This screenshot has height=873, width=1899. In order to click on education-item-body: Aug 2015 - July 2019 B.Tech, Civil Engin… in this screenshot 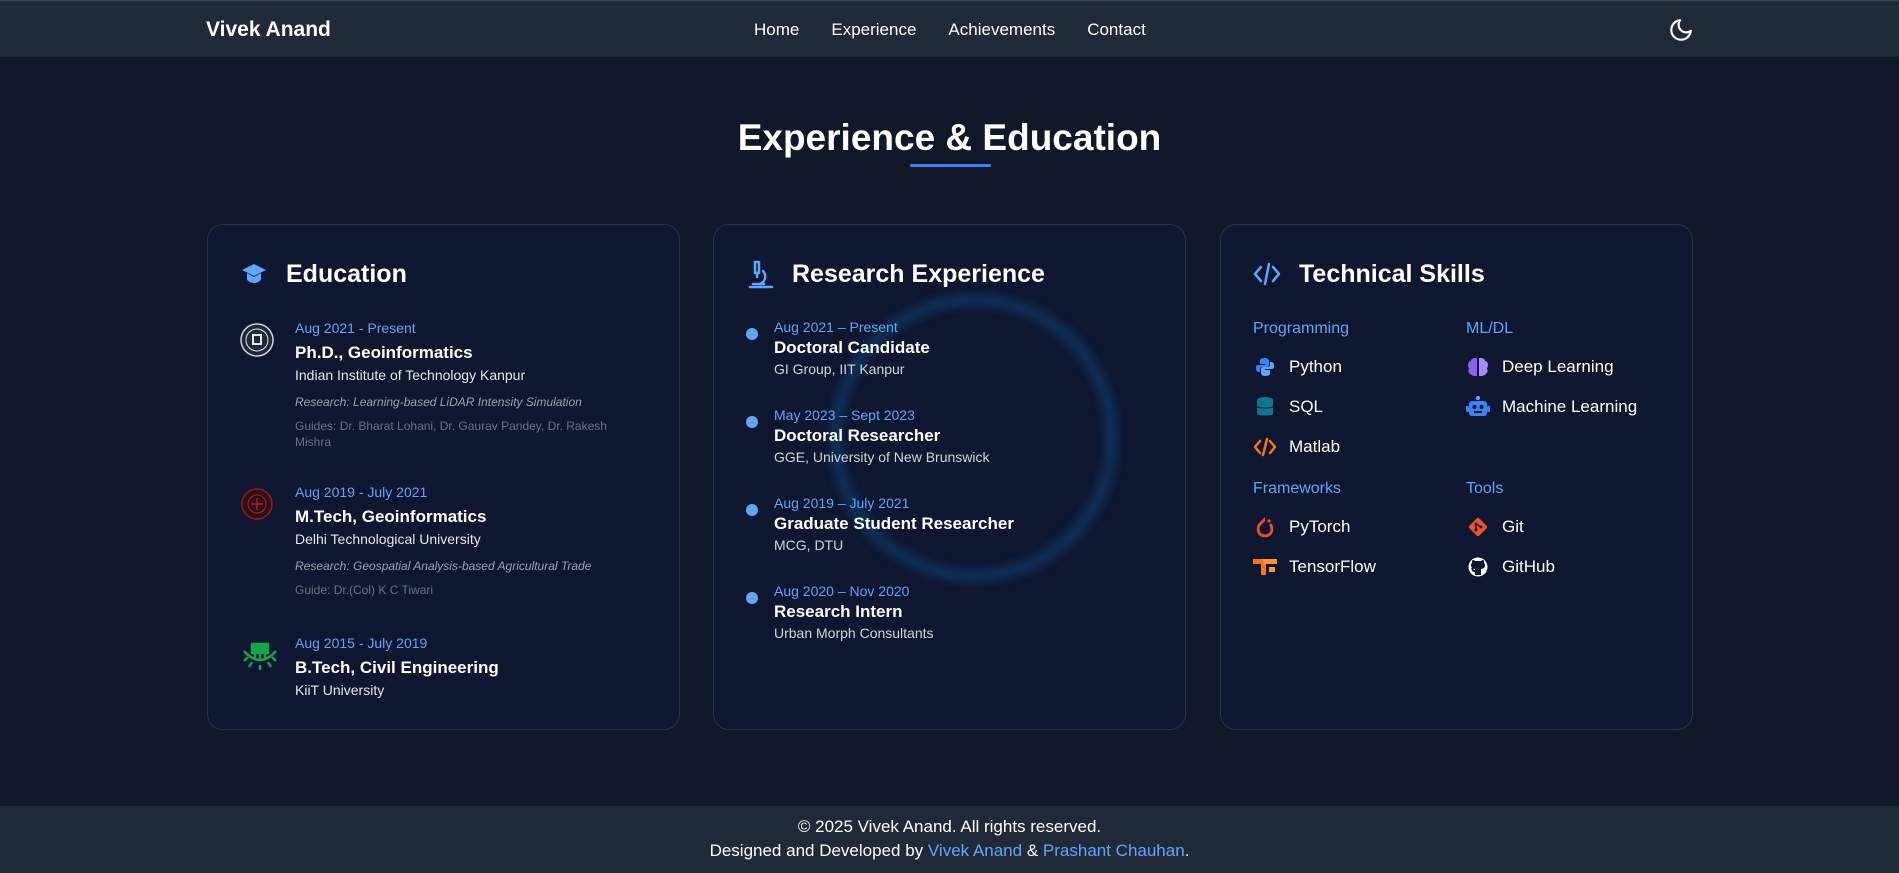, I will do `click(465, 666)`.